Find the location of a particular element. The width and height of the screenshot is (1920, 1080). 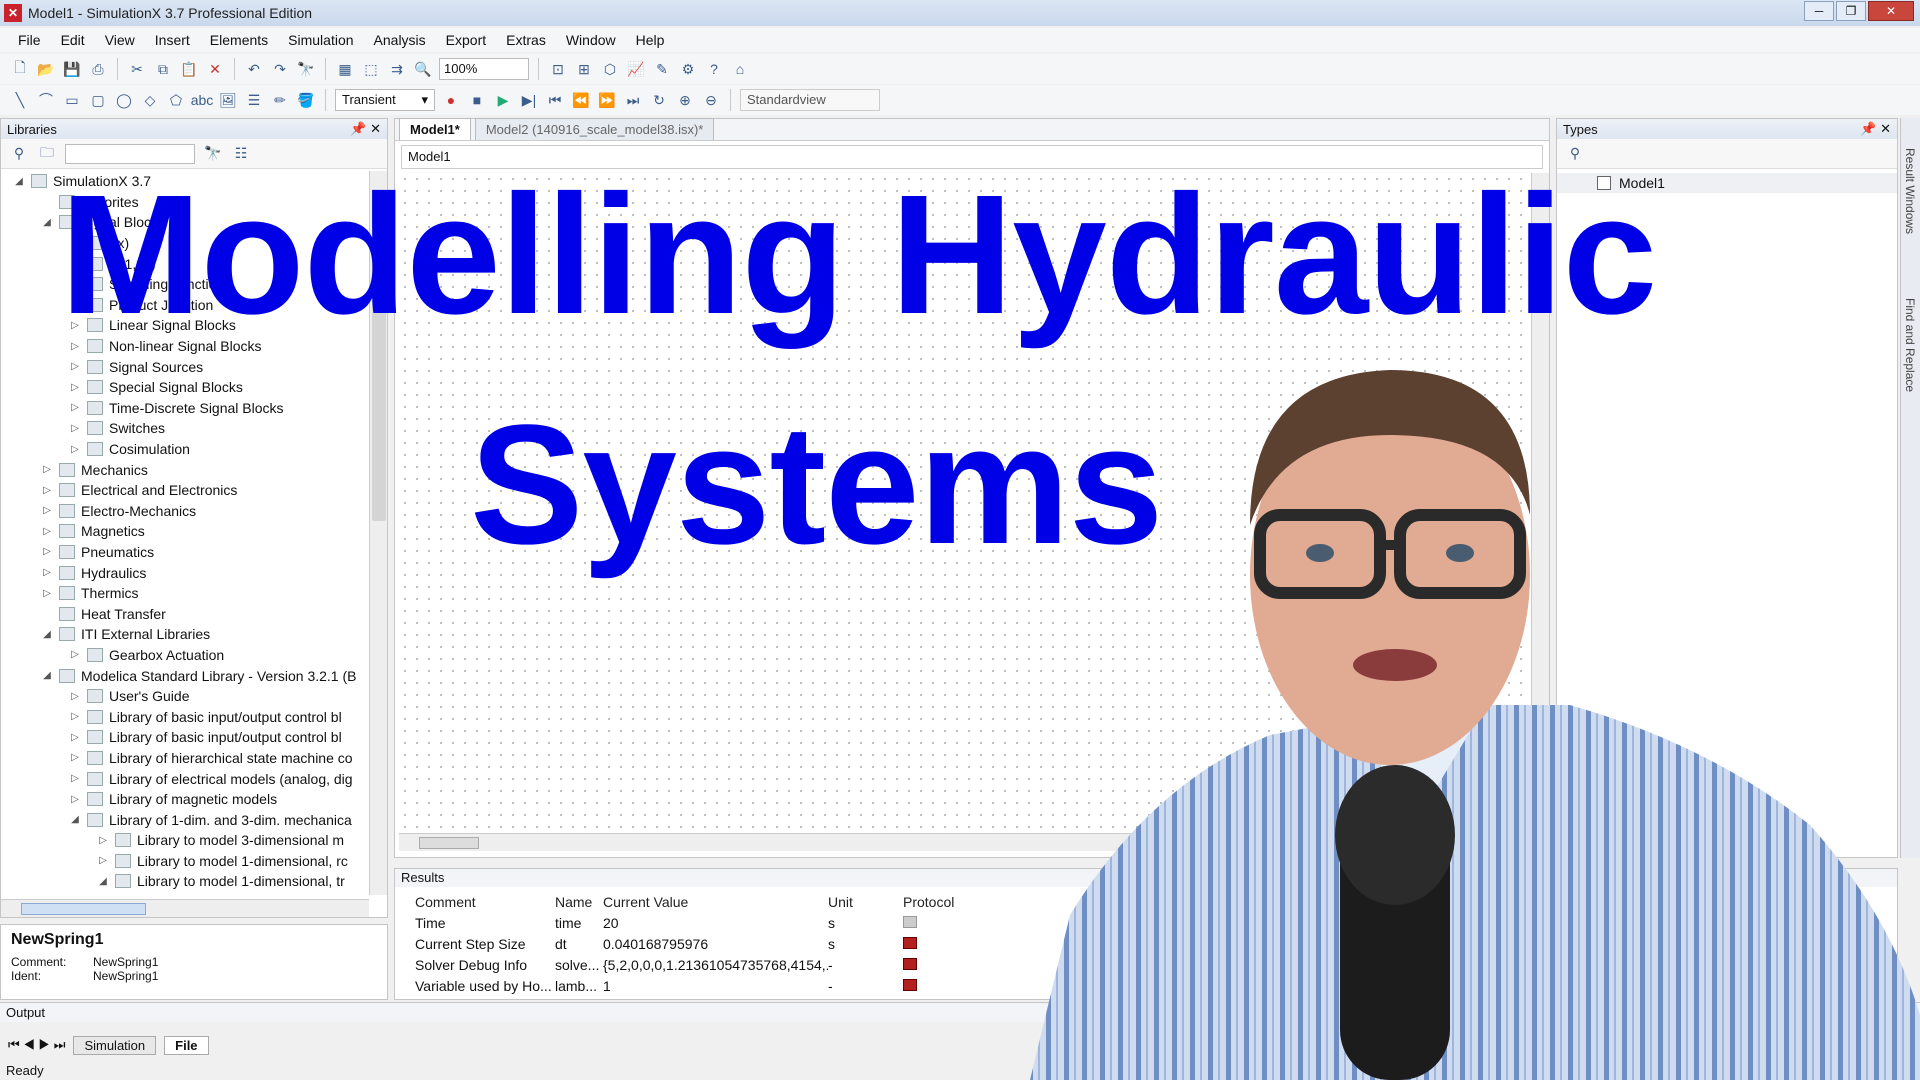

menu-analysis: Analysis is located at coordinates (400, 40).